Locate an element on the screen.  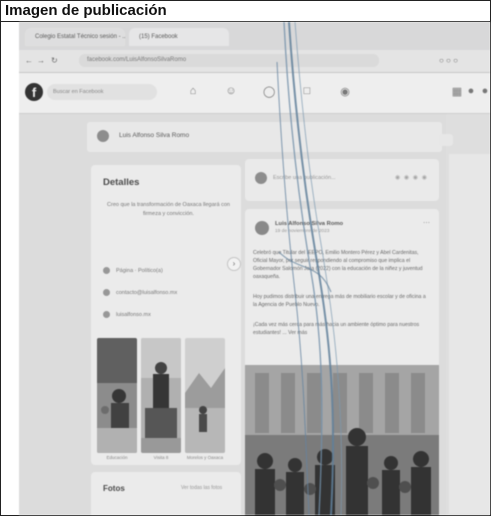
caption-title: Imagen de publicación is located at coordinates (86, 10).